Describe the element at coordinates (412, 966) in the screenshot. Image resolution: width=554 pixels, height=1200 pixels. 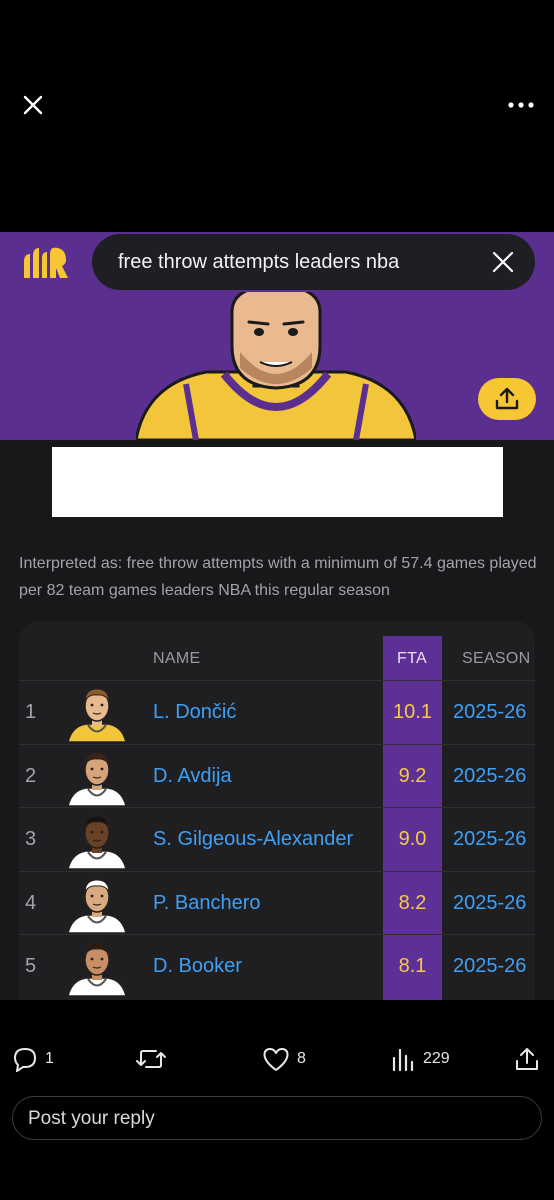
I see `fta-value: 8.1` at that location.